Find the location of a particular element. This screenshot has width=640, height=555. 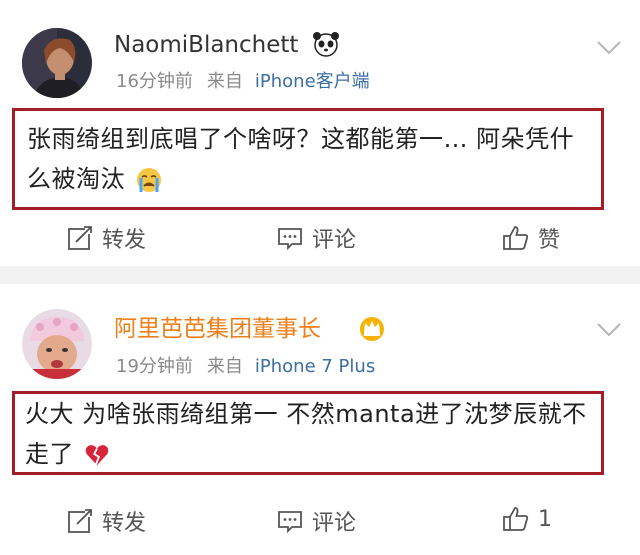

like-count: 1 is located at coordinates (545, 519).